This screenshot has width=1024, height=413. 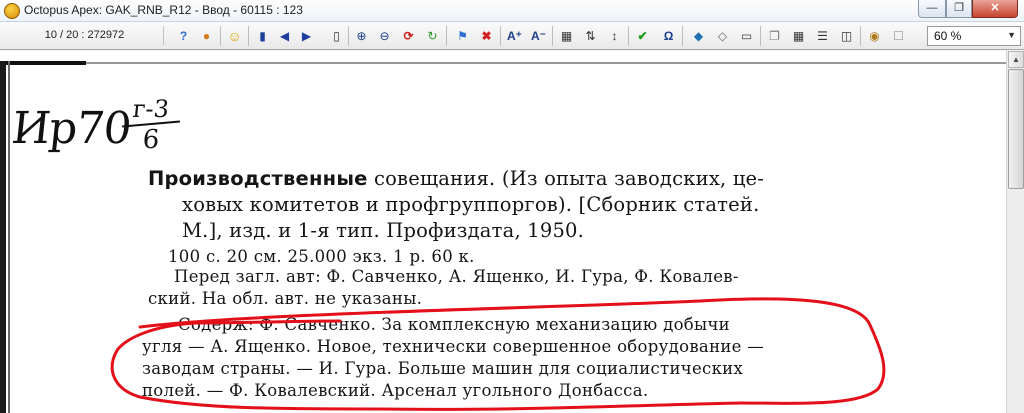 What do you see at coordinates (71, 128) in the screenshot?
I see `shelfmark-prefix: Ир70` at bounding box center [71, 128].